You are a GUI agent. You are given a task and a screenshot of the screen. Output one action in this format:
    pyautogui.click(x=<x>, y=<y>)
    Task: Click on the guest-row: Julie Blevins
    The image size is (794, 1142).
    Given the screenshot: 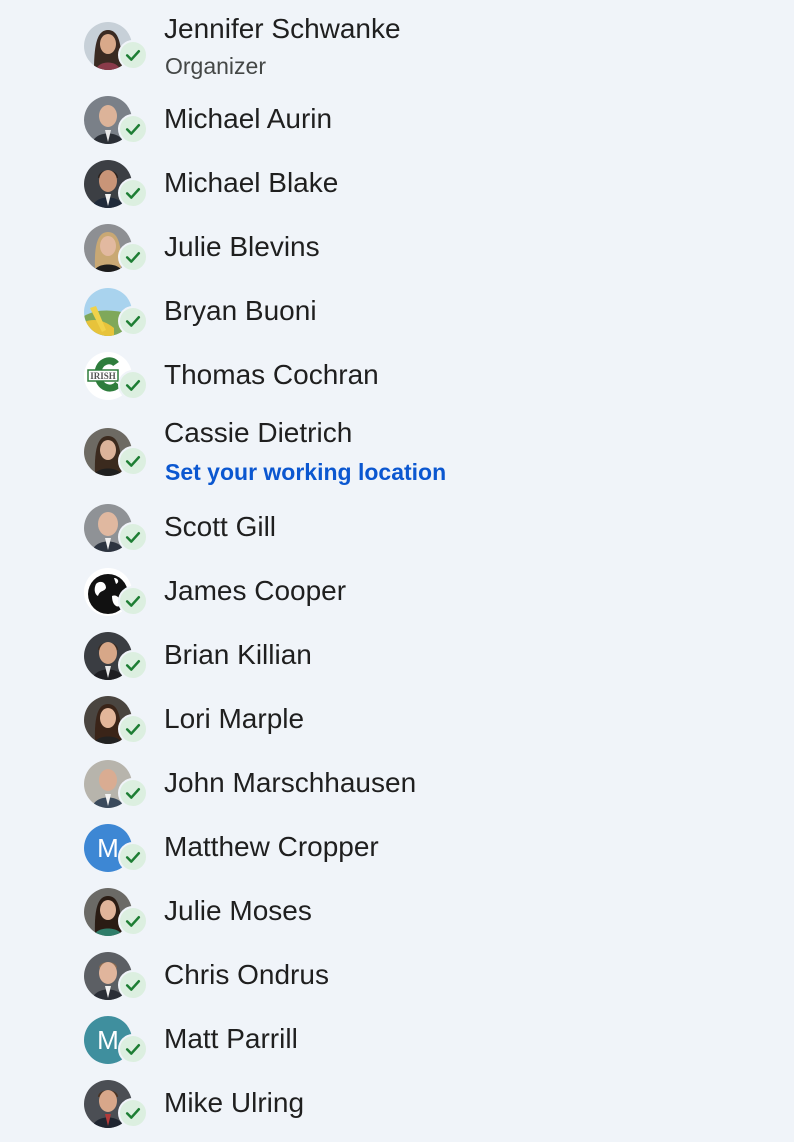 What is the action you would take?
    pyautogui.click(x=397, y=248)
    